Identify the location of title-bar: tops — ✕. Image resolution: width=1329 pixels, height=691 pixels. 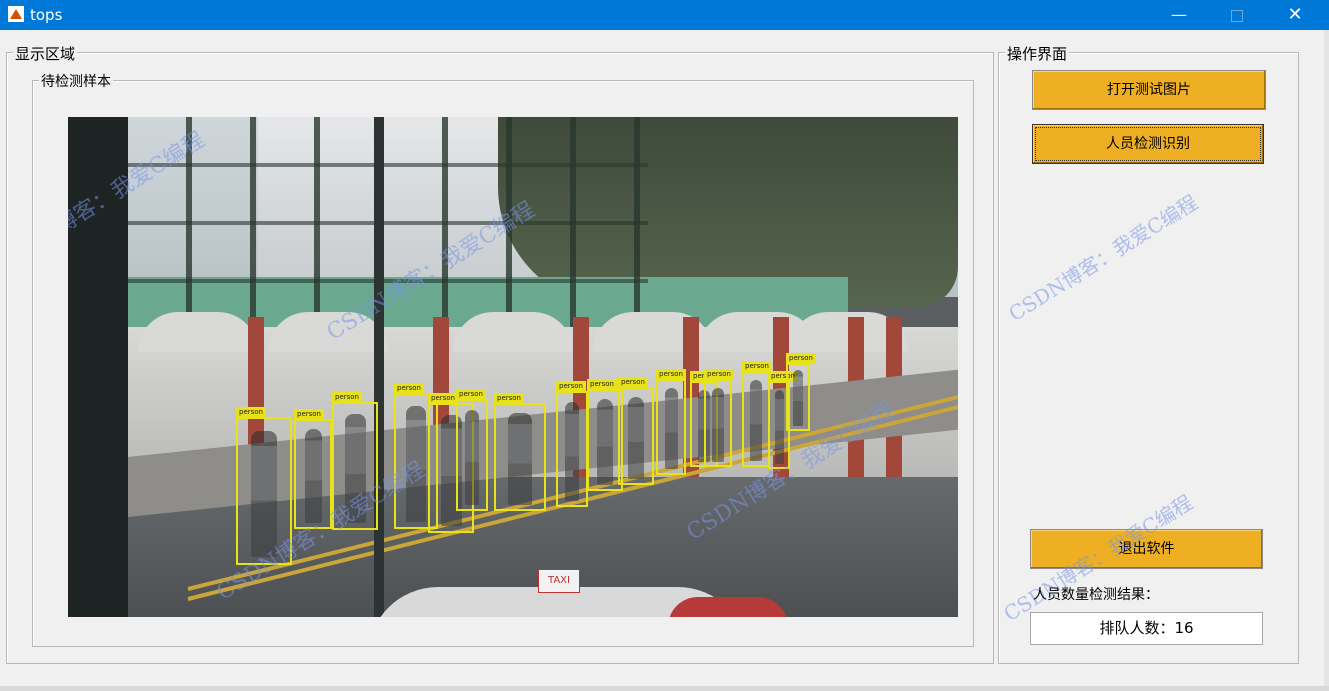
(664, 15).